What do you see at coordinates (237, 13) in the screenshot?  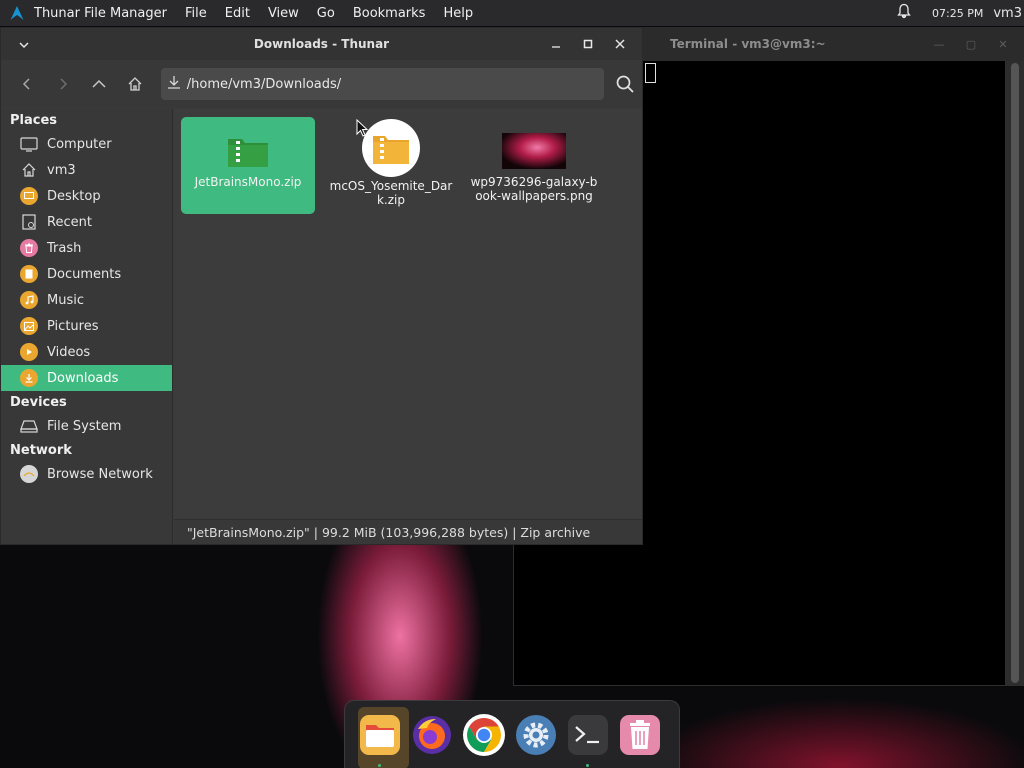 I see `menu-edit: Edit` at bounding box center [237, 13].